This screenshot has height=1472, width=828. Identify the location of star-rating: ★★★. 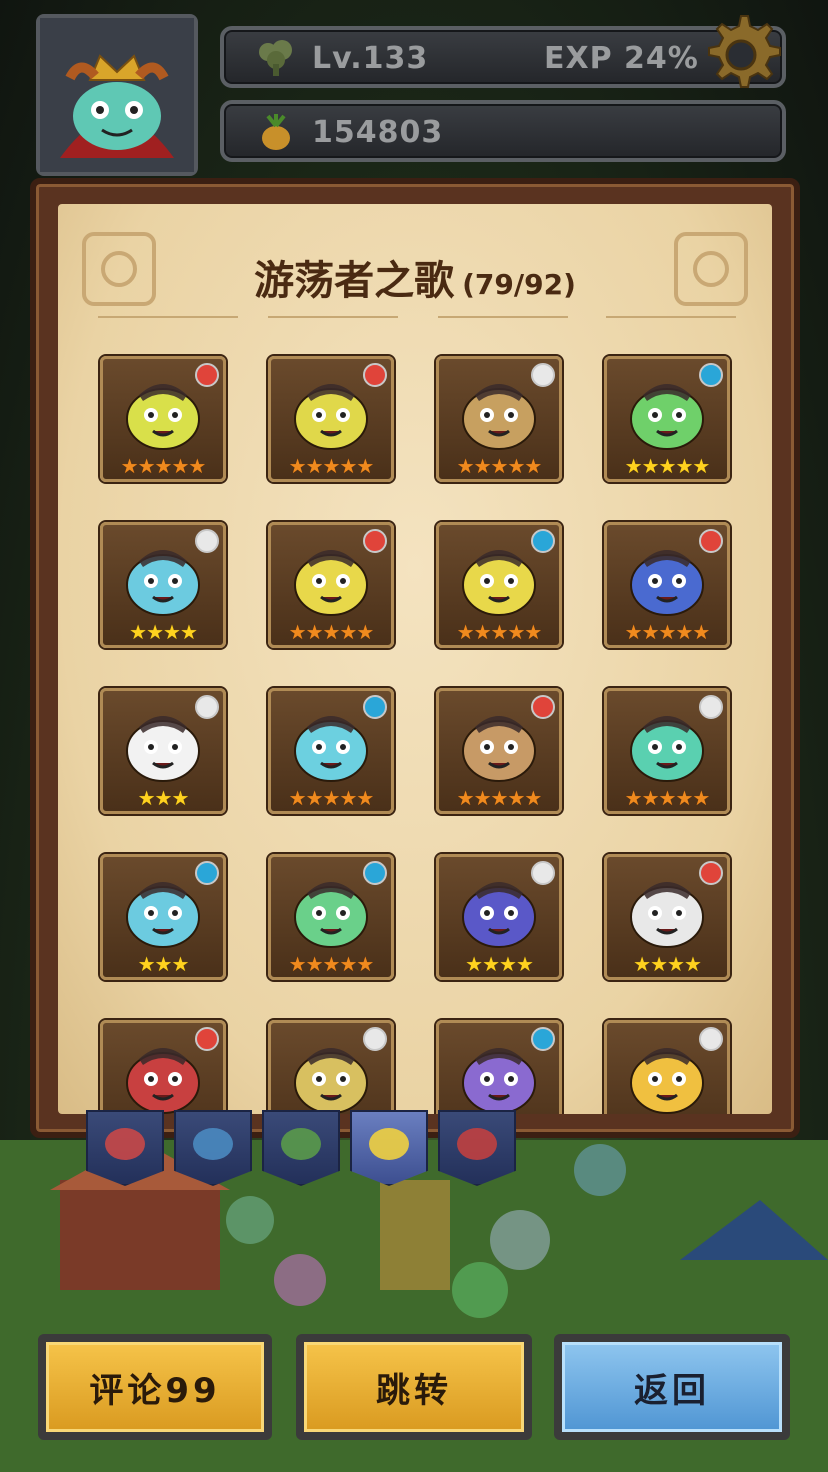
(163, 964).